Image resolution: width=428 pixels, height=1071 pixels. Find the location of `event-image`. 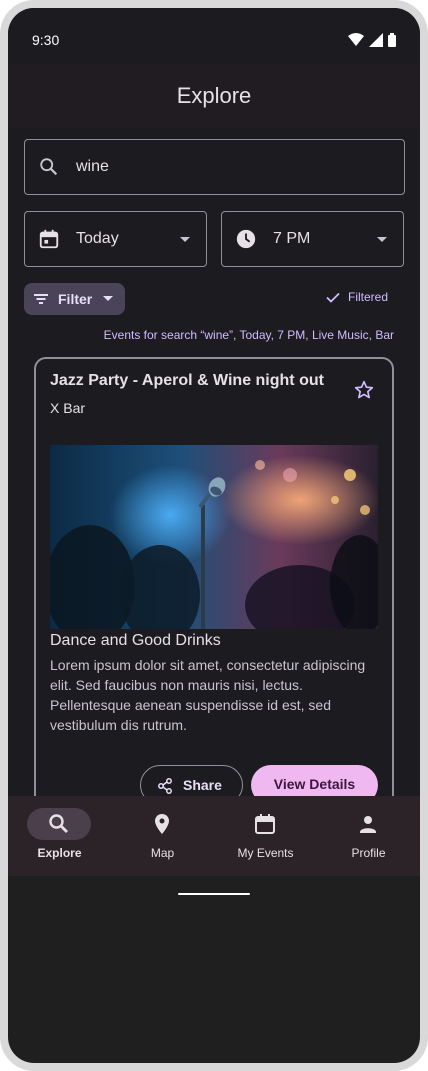

event-image is located at coordinates (214, 537).